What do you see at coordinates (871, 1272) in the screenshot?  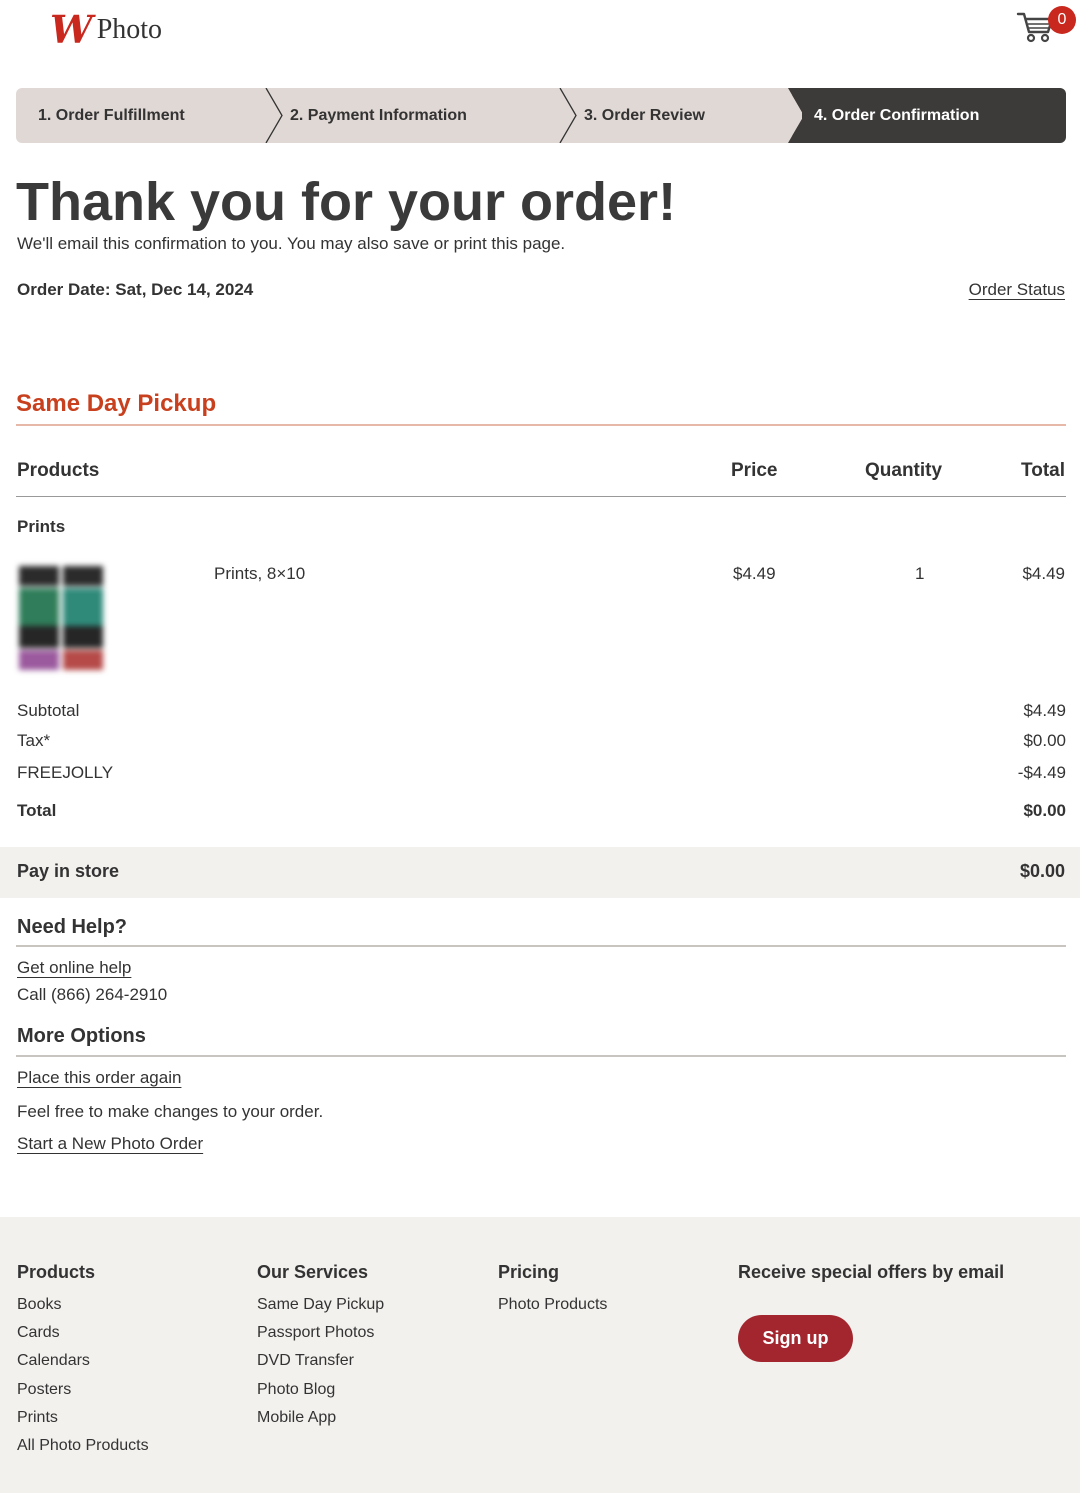 I see `footer-heading: Receive special offers by email` at bounding box center [871, 1272].